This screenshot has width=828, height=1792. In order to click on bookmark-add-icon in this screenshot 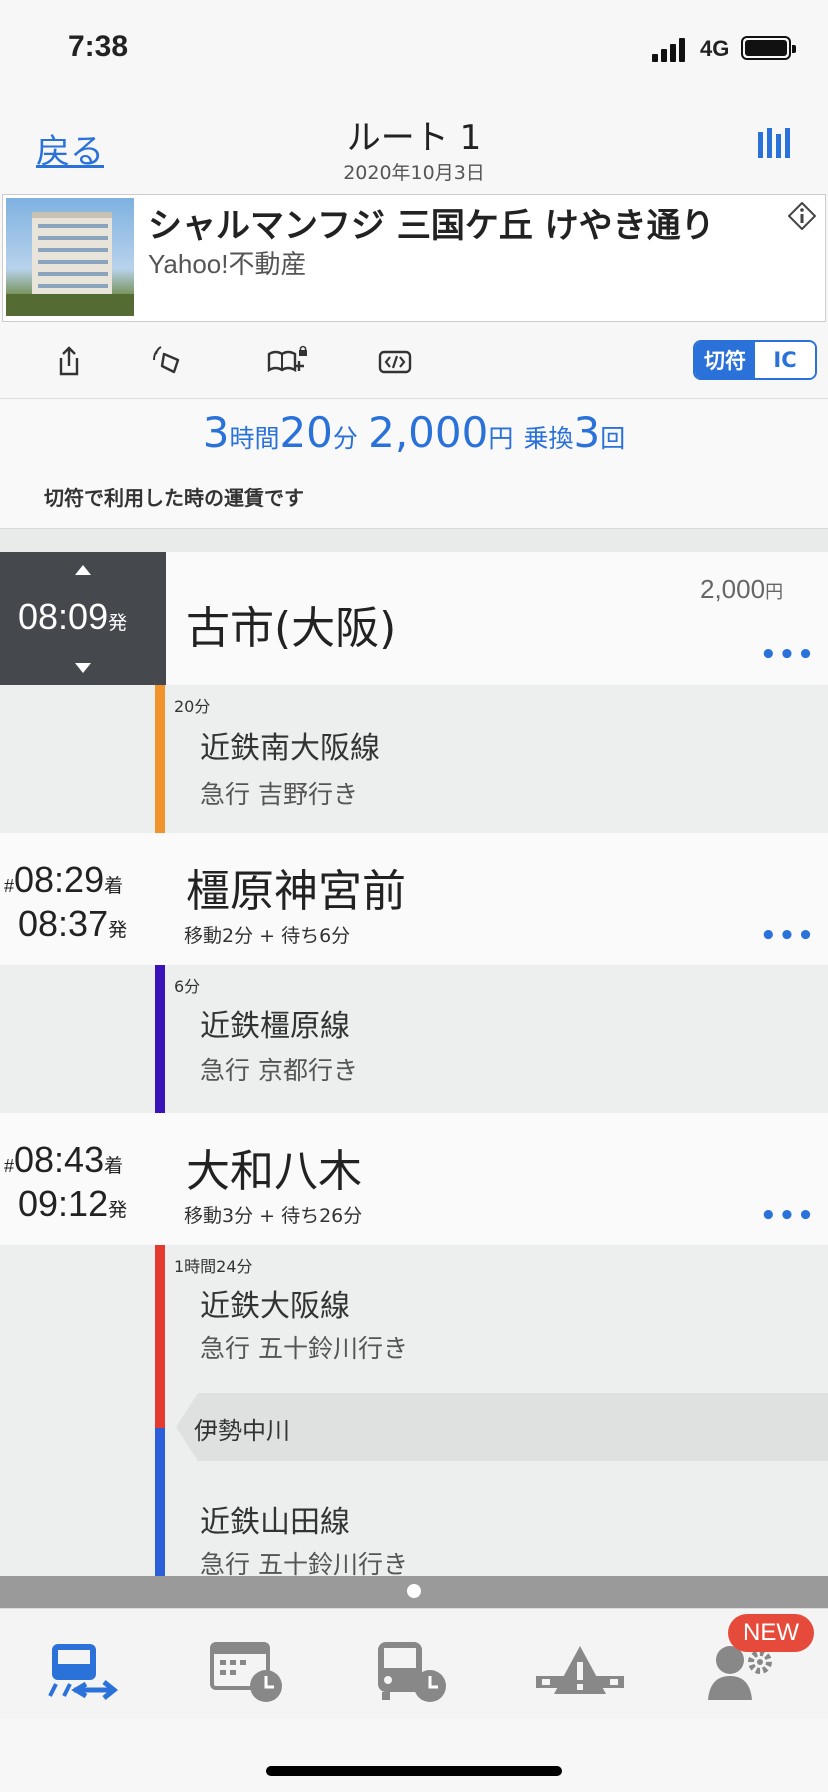, I will do `click(288, 361)`.